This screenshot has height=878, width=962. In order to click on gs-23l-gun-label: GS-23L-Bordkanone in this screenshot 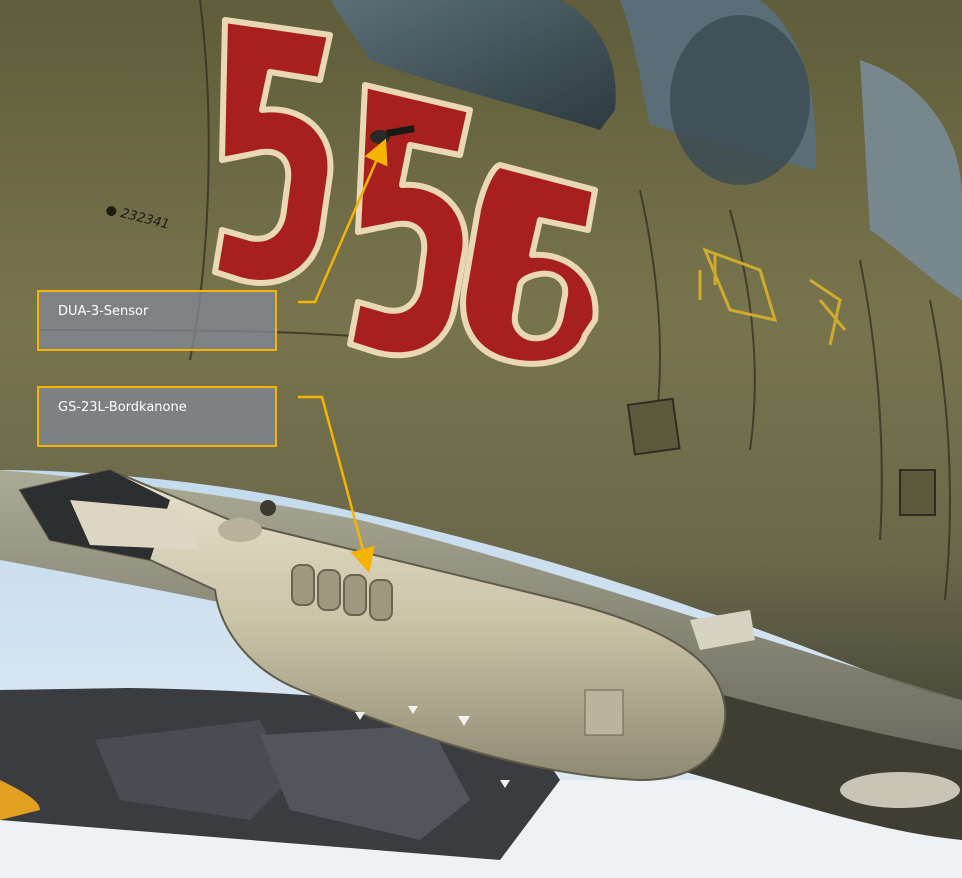, I will do `click(157, 416)`.